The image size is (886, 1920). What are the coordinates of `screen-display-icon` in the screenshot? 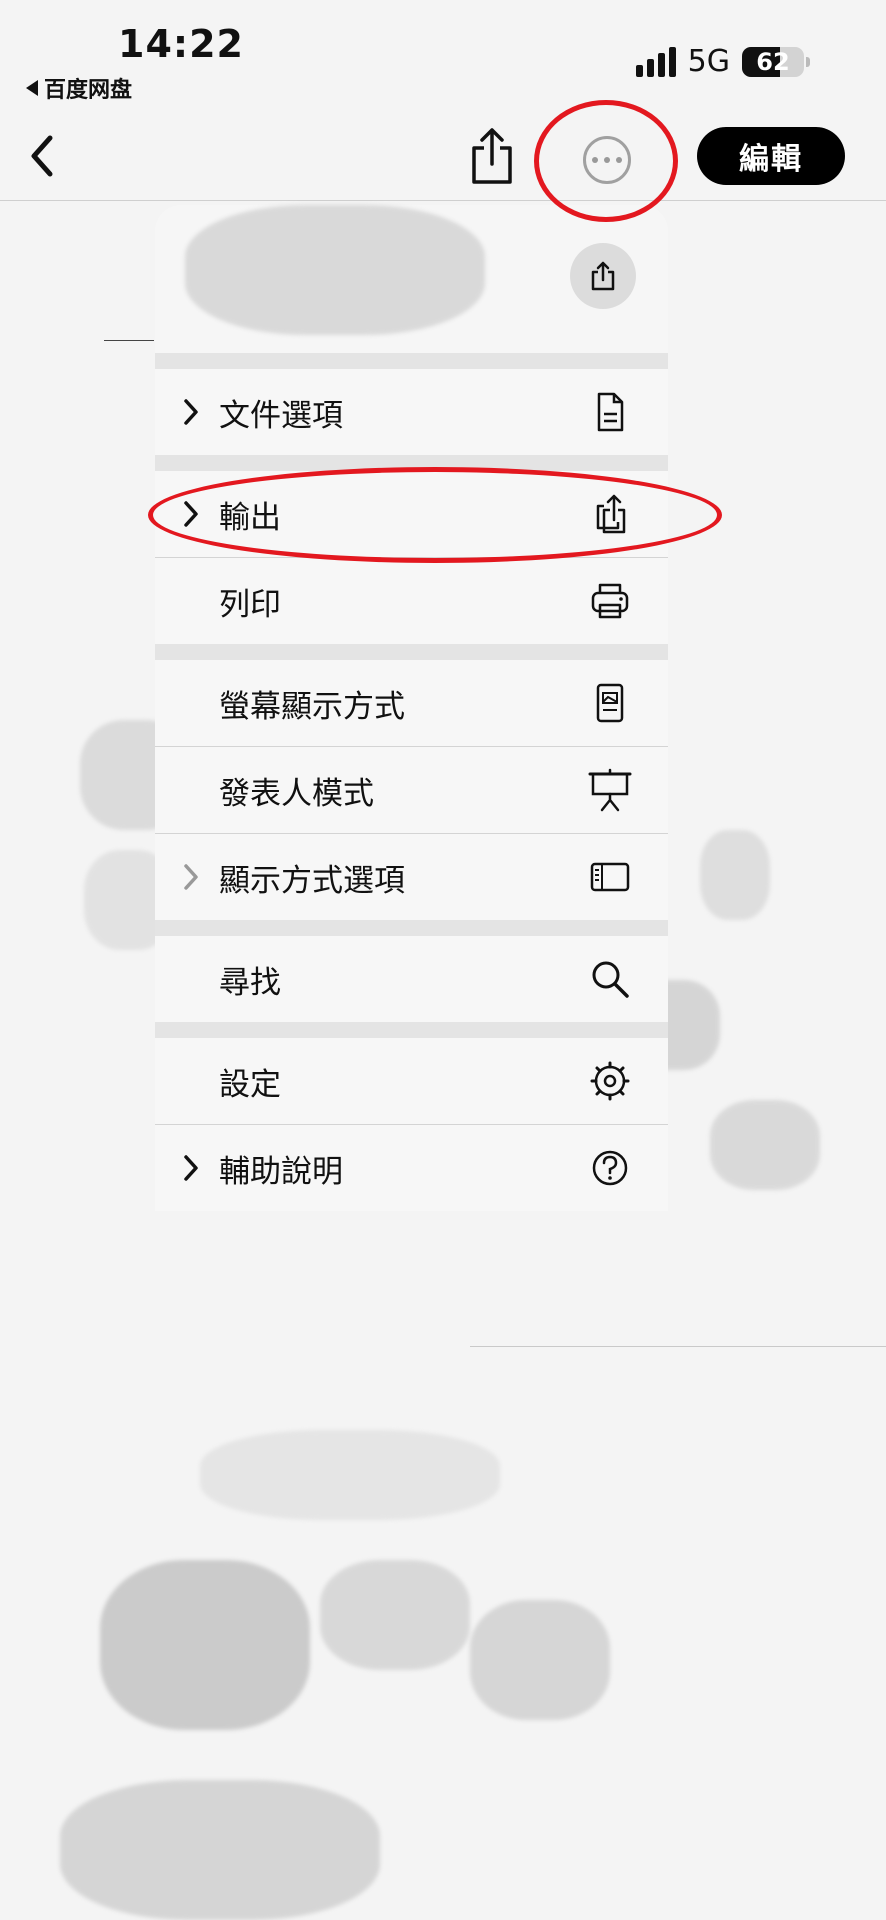 It's located at (610, 703).